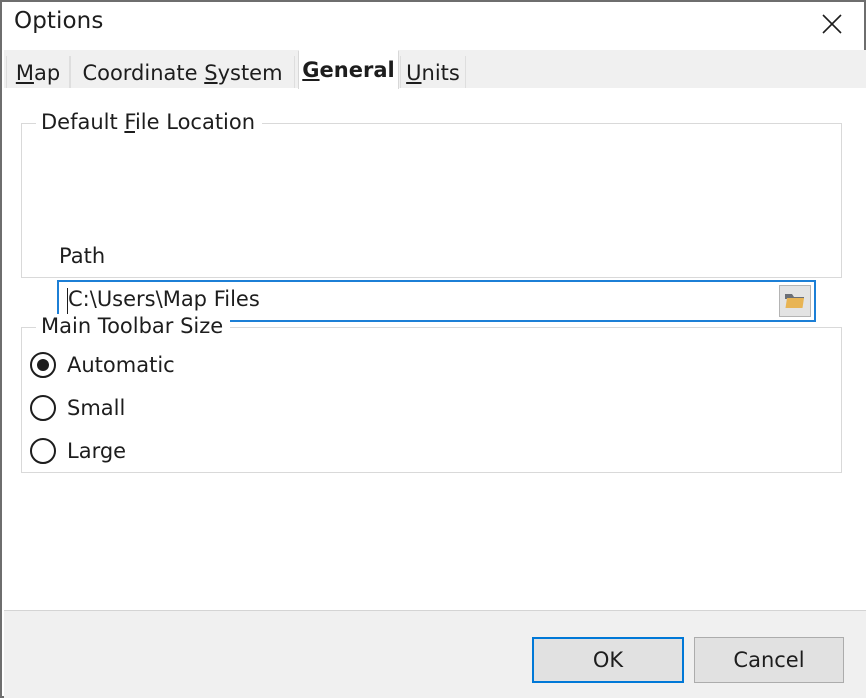 The image size is (866, 698). I want to click on tab-units-mnemonic: U, so click(414, 72).